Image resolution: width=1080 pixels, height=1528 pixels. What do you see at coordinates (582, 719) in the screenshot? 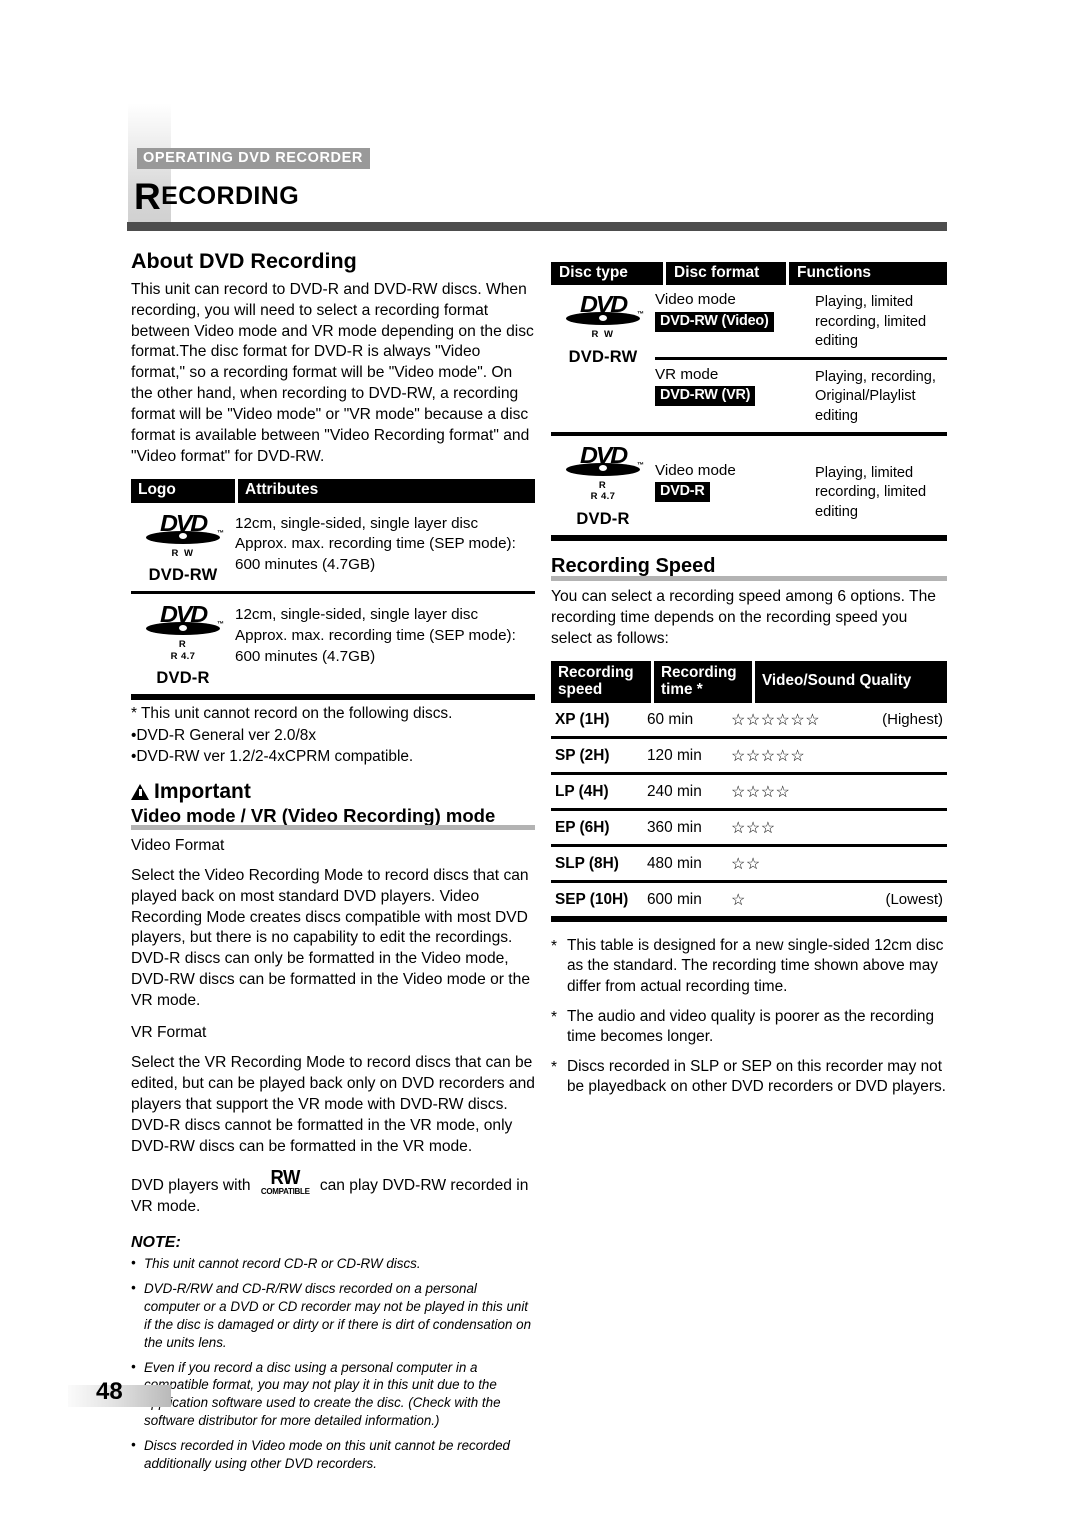
I see `speed-label: XP (1H)` at bounding box center [582, 719].